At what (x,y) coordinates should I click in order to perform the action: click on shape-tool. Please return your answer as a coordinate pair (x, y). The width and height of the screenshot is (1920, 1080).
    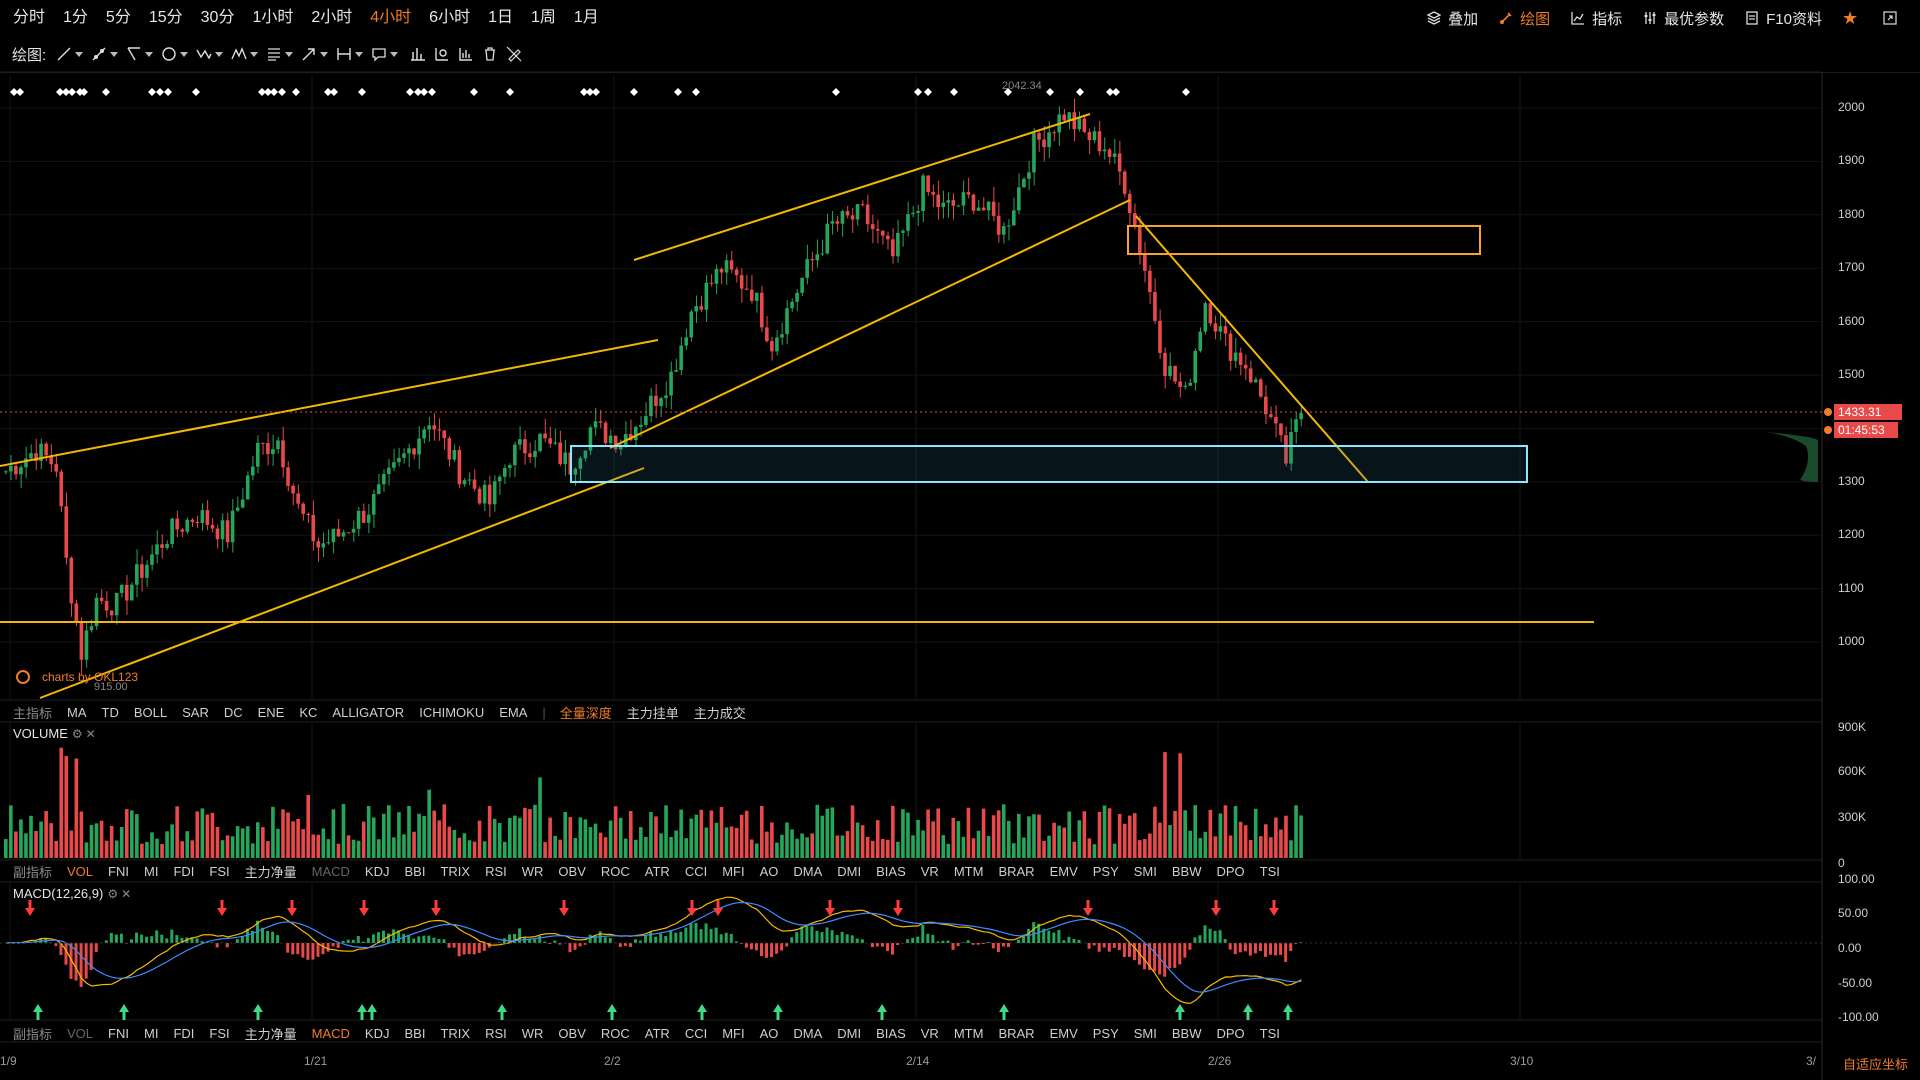
    Looking at the image, I should click on (175, 54).